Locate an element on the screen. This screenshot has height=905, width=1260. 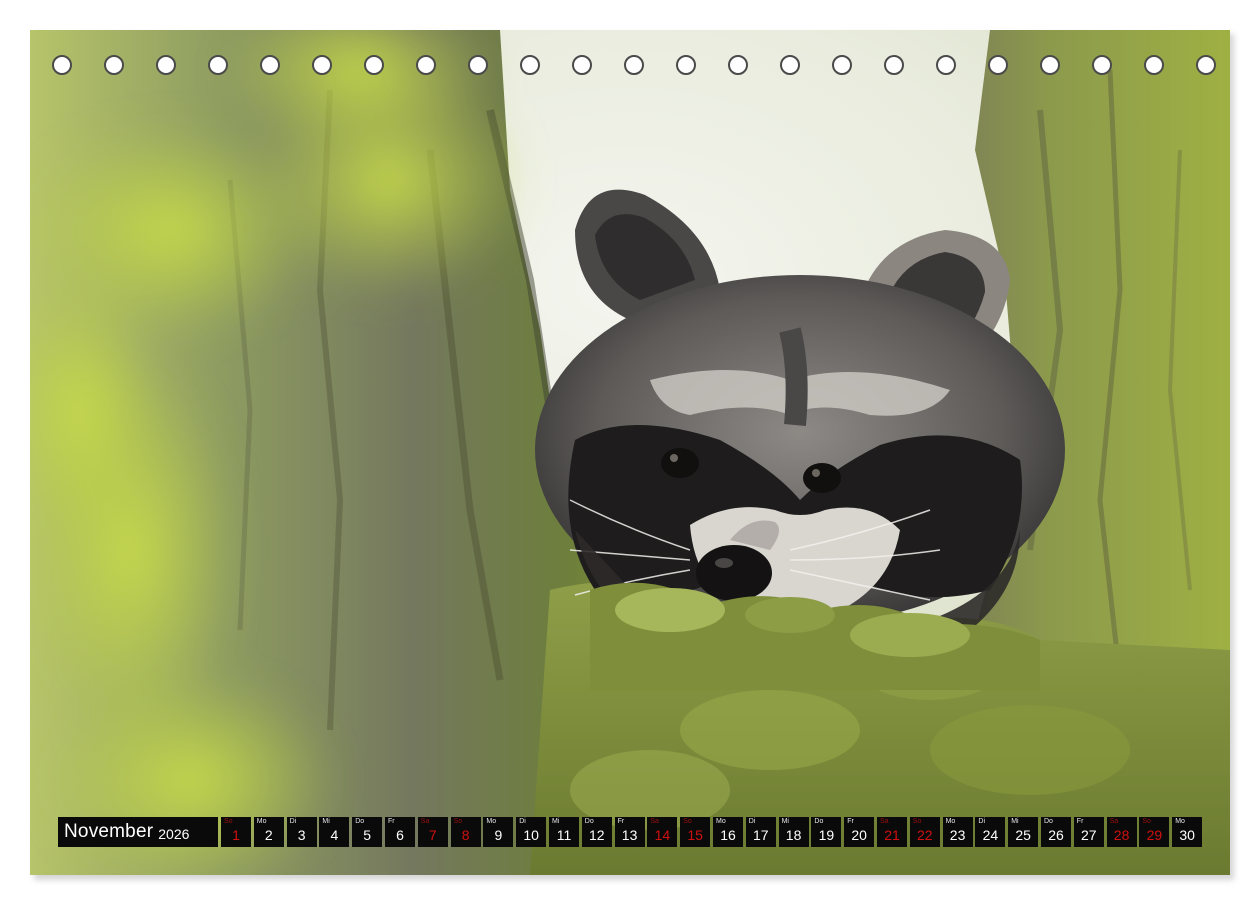
day-number: 2 is located at coordinates (268, 835).